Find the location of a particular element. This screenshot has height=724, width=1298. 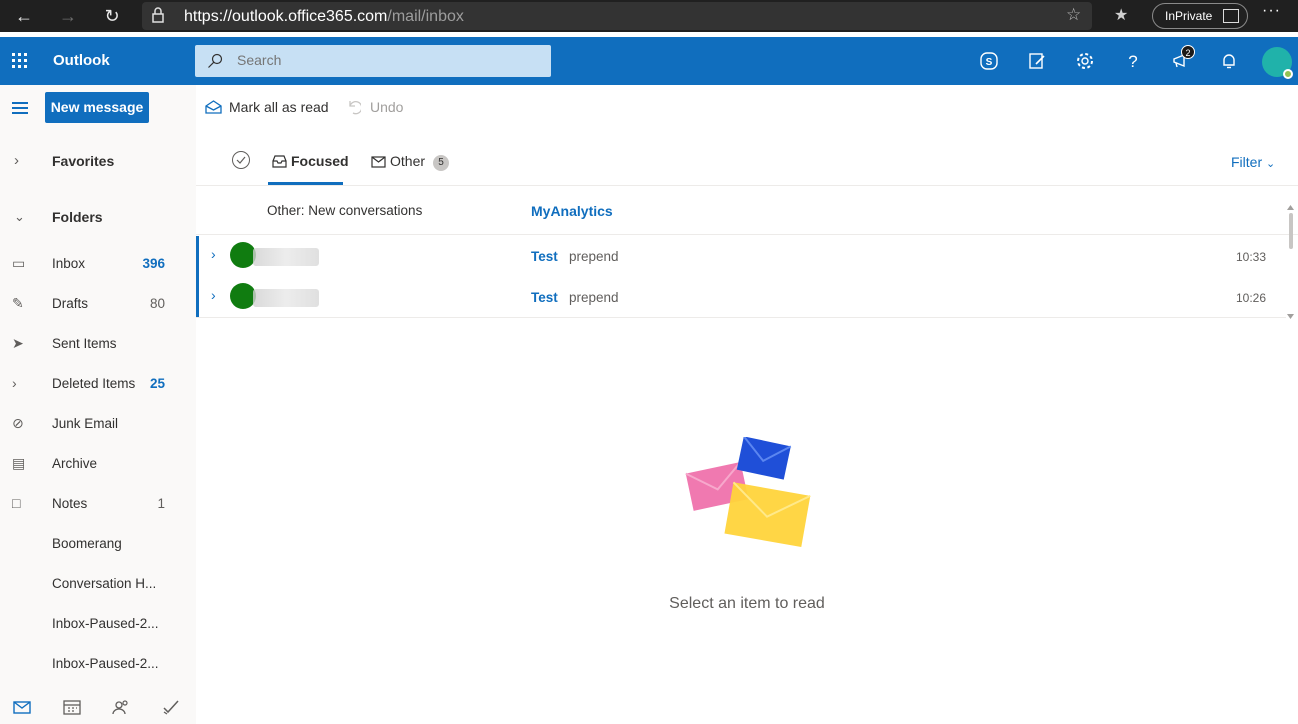

command-bar: Mark all as read Undo is located at coordinates (747, 107).